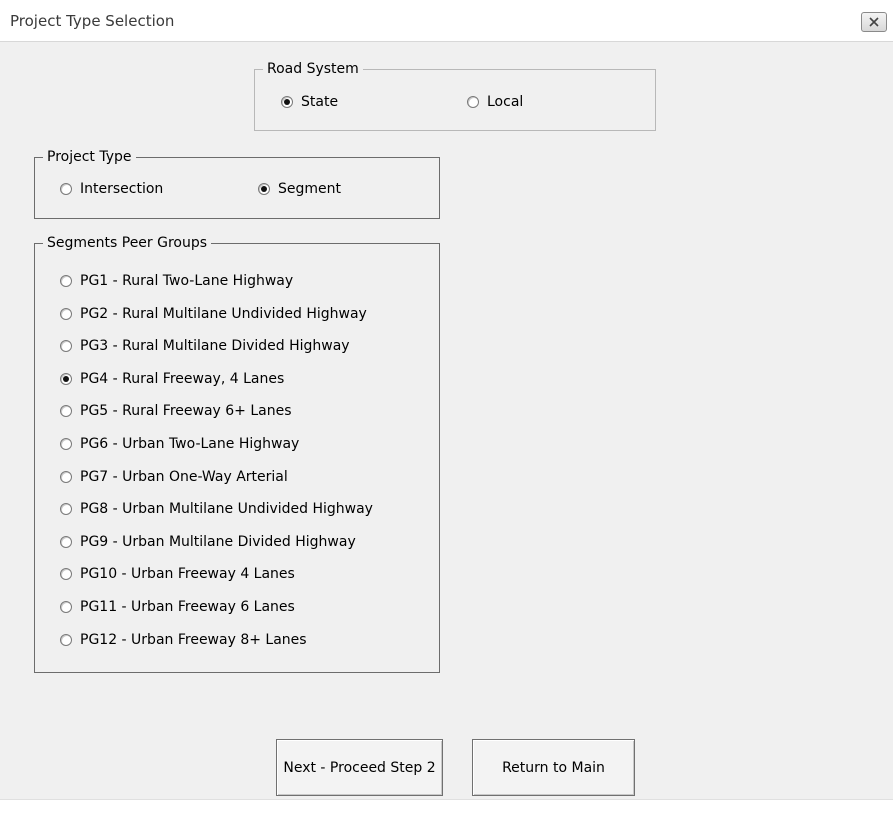 Image resolution: width=893 pixels, height=813 pixels. What do you see at coordinates (66, 189) in the screenshot?
I see `radio-intersection-circle` at bounding box center [66, 189].